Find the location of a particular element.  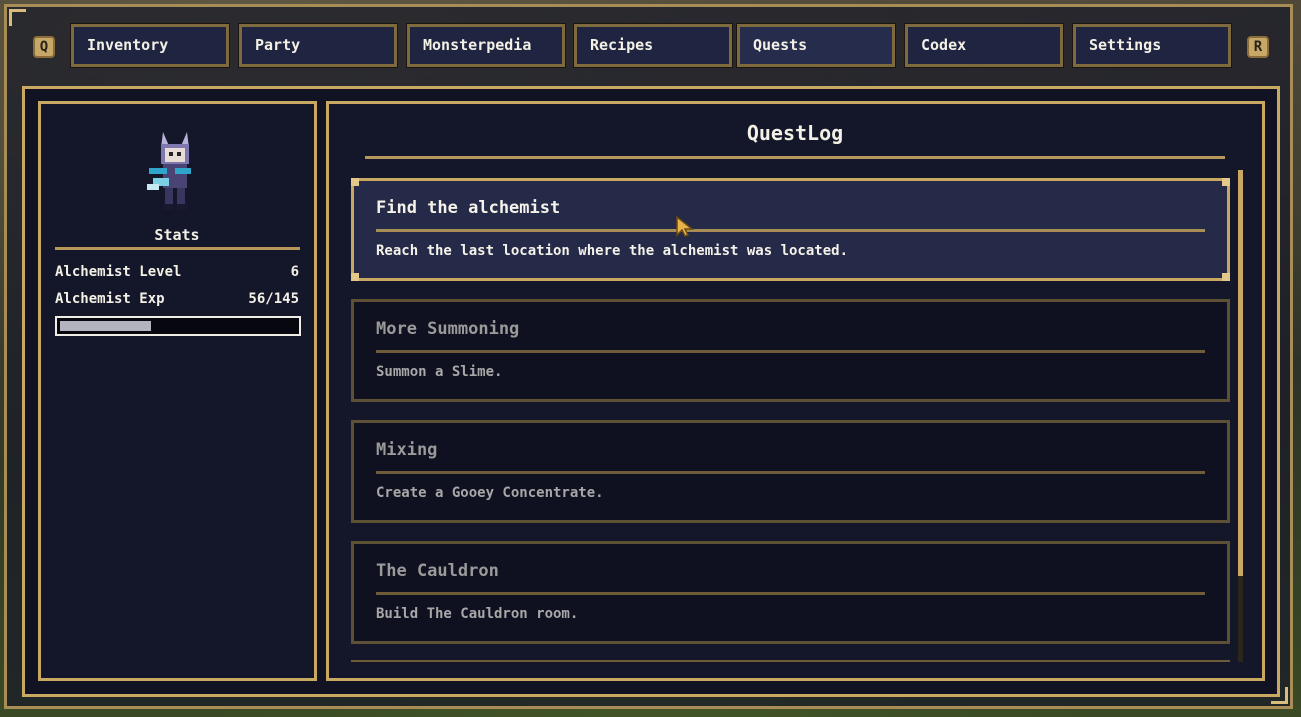

r-shoulder-button: R is located at coordinates (1258, 47).